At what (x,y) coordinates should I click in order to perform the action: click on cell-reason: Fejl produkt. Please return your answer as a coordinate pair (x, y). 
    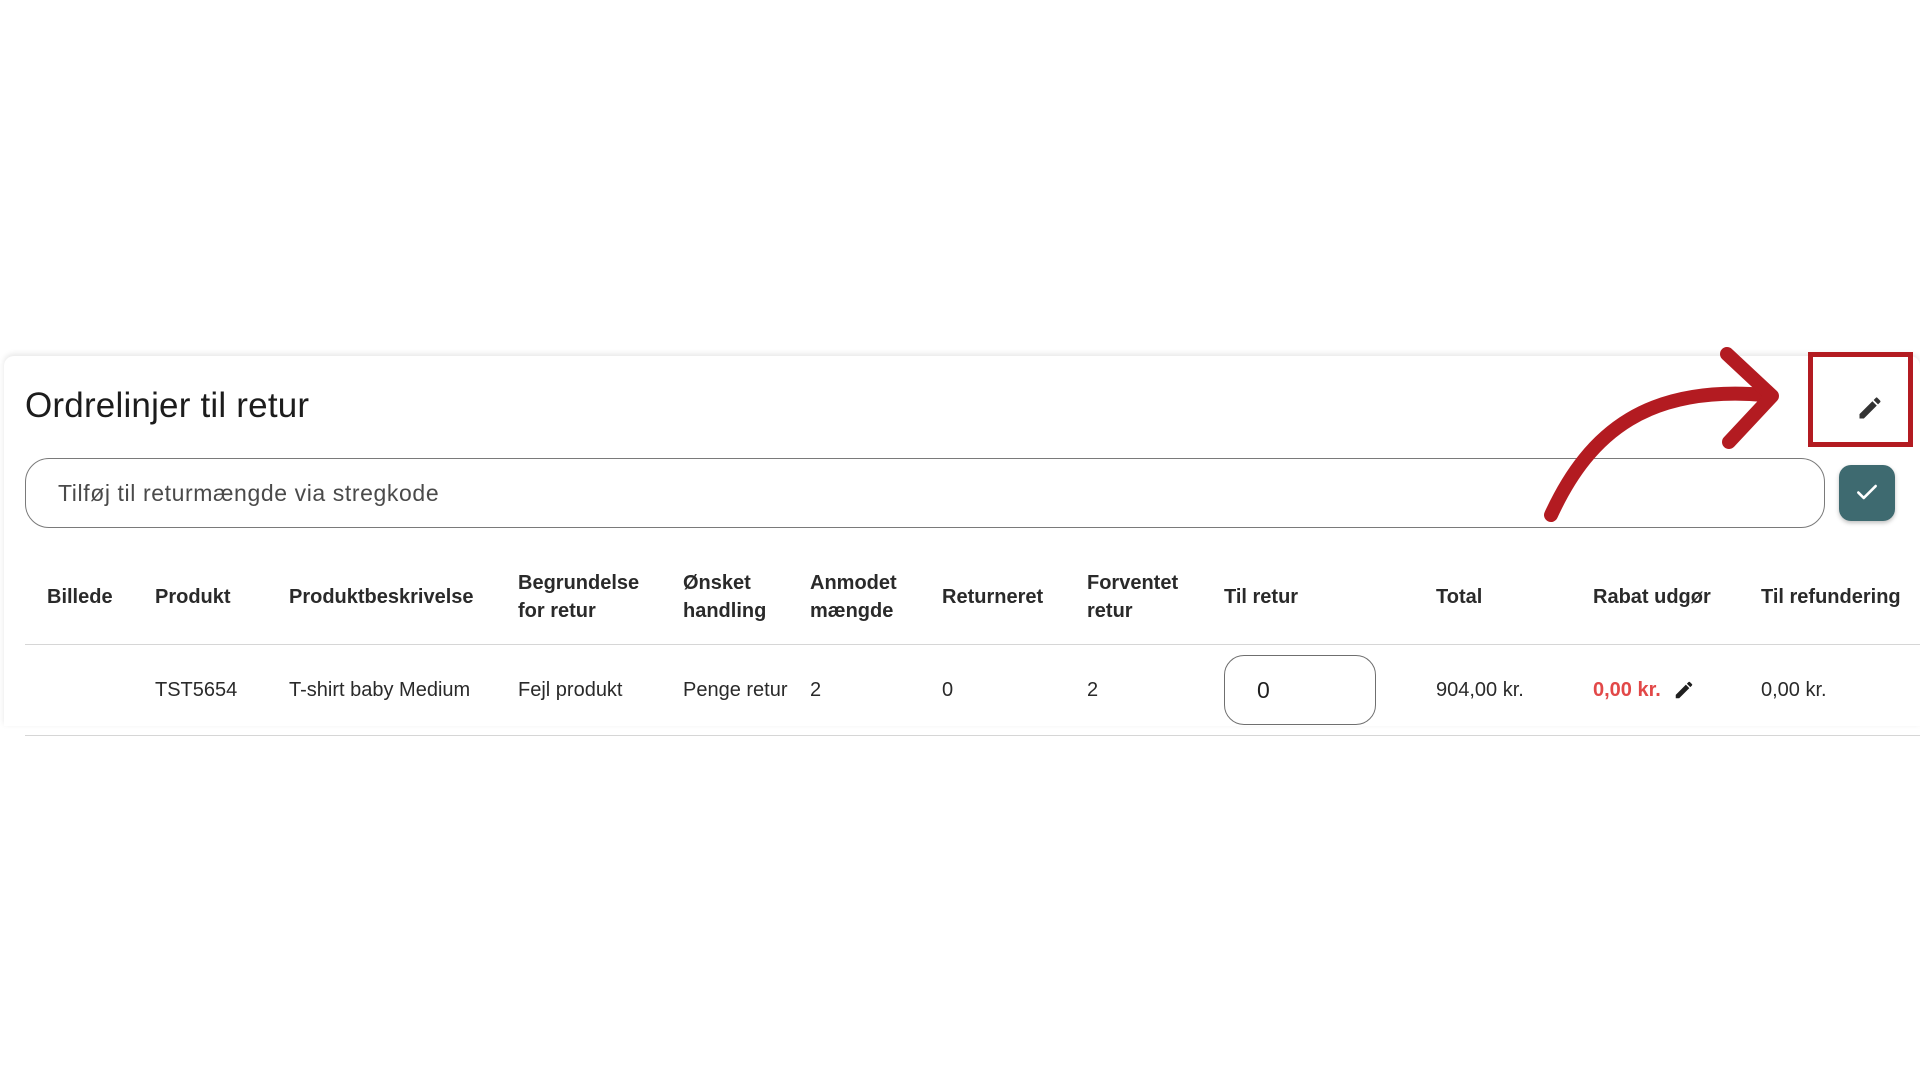
    Looking at the image, I should click on (578, 690).